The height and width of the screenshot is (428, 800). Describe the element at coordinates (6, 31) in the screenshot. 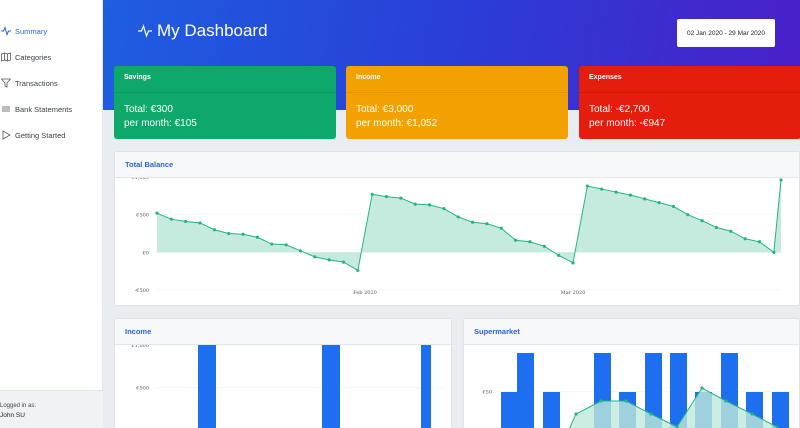

I see `activity-icon` at that location.